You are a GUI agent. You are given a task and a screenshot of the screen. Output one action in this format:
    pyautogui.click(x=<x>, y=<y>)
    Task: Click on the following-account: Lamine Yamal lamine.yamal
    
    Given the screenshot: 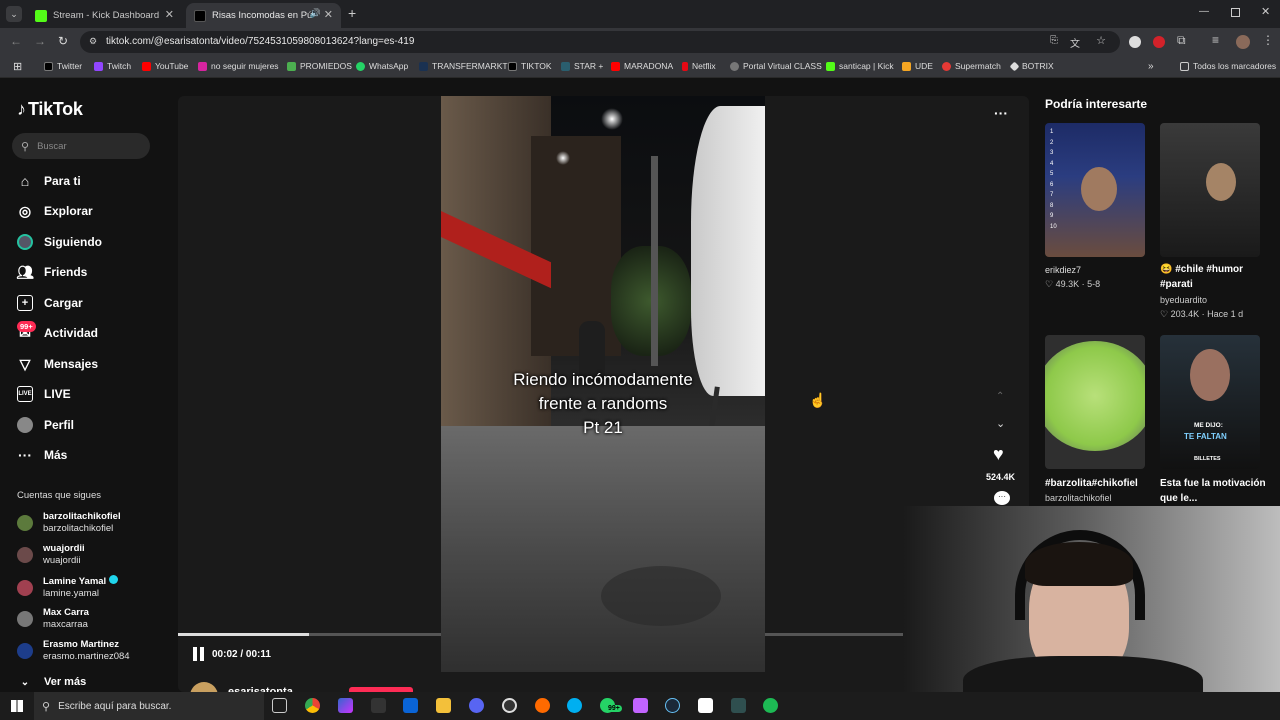 What is the action you would take?
    pyautogui.click(x=67, y=587)
    